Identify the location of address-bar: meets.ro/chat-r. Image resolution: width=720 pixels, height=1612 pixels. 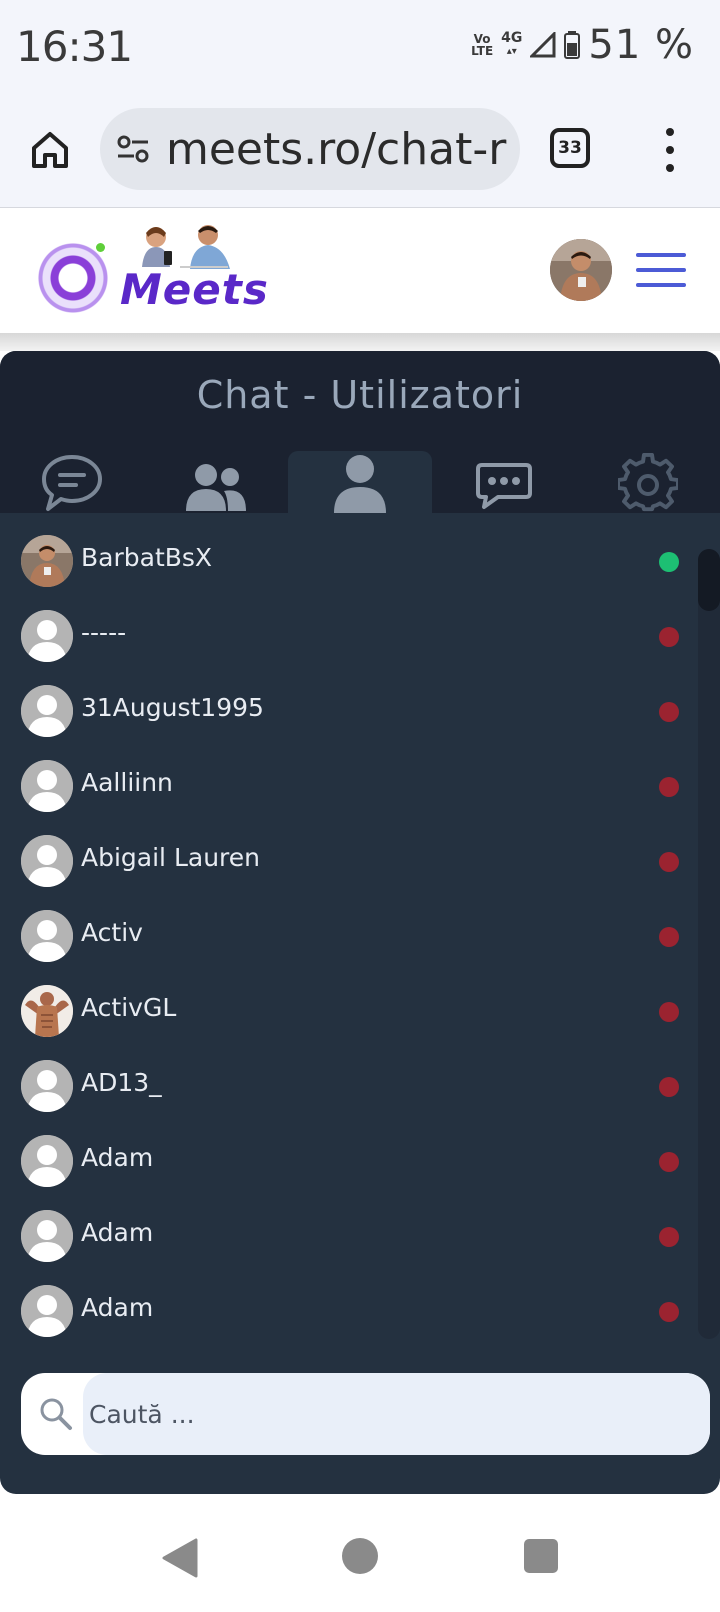
(310, 149).